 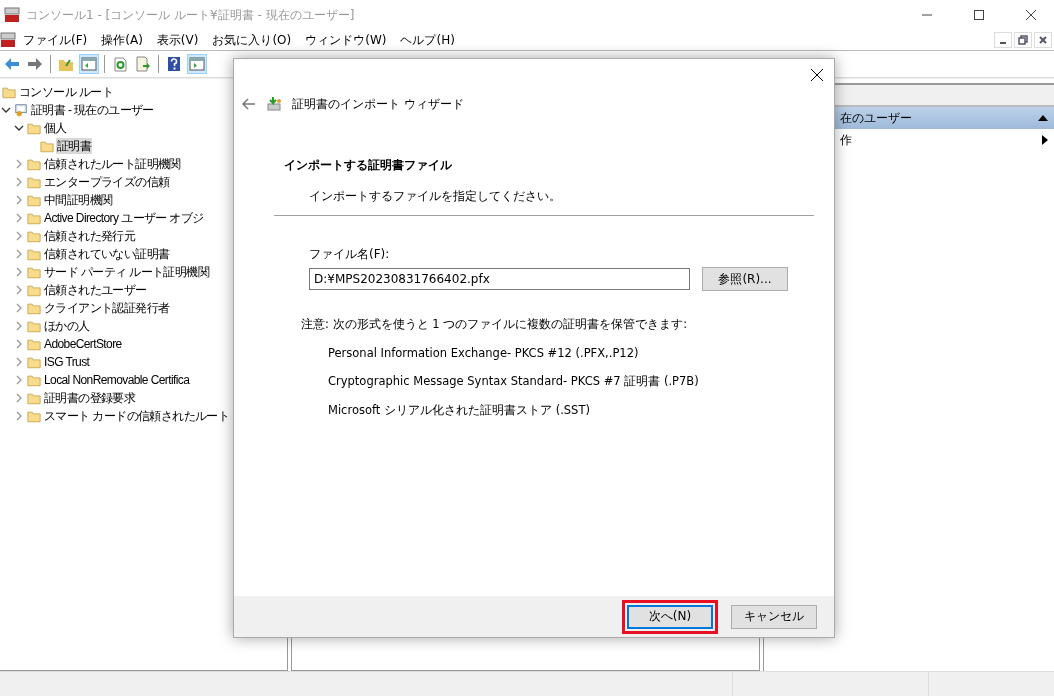 What do you see at coordinates (378, 104) in the screenshot?
I see `dialog-title: 証明書のインポート ウィザード` at bounding box center [378, 104].